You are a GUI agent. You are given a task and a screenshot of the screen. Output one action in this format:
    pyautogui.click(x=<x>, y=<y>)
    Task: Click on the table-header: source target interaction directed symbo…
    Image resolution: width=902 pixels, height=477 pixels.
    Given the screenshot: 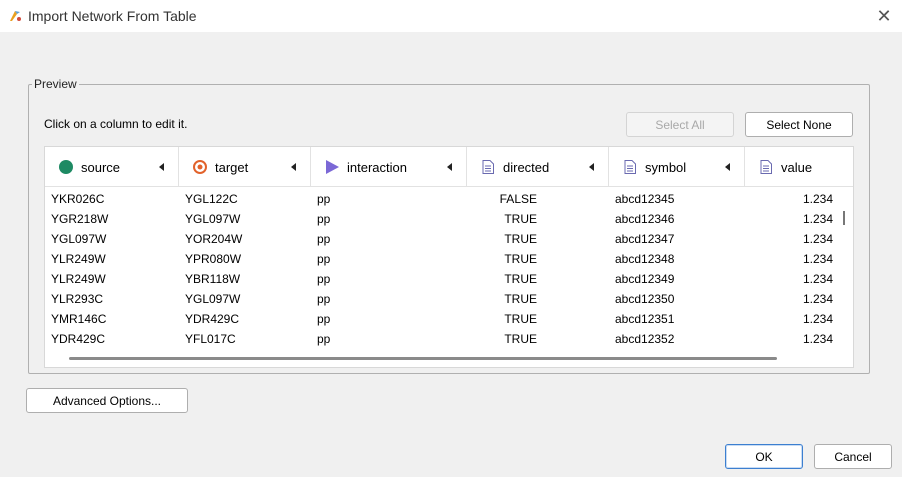 What is the action you would take?
    pyautogui.click(x=449, y=167)
    